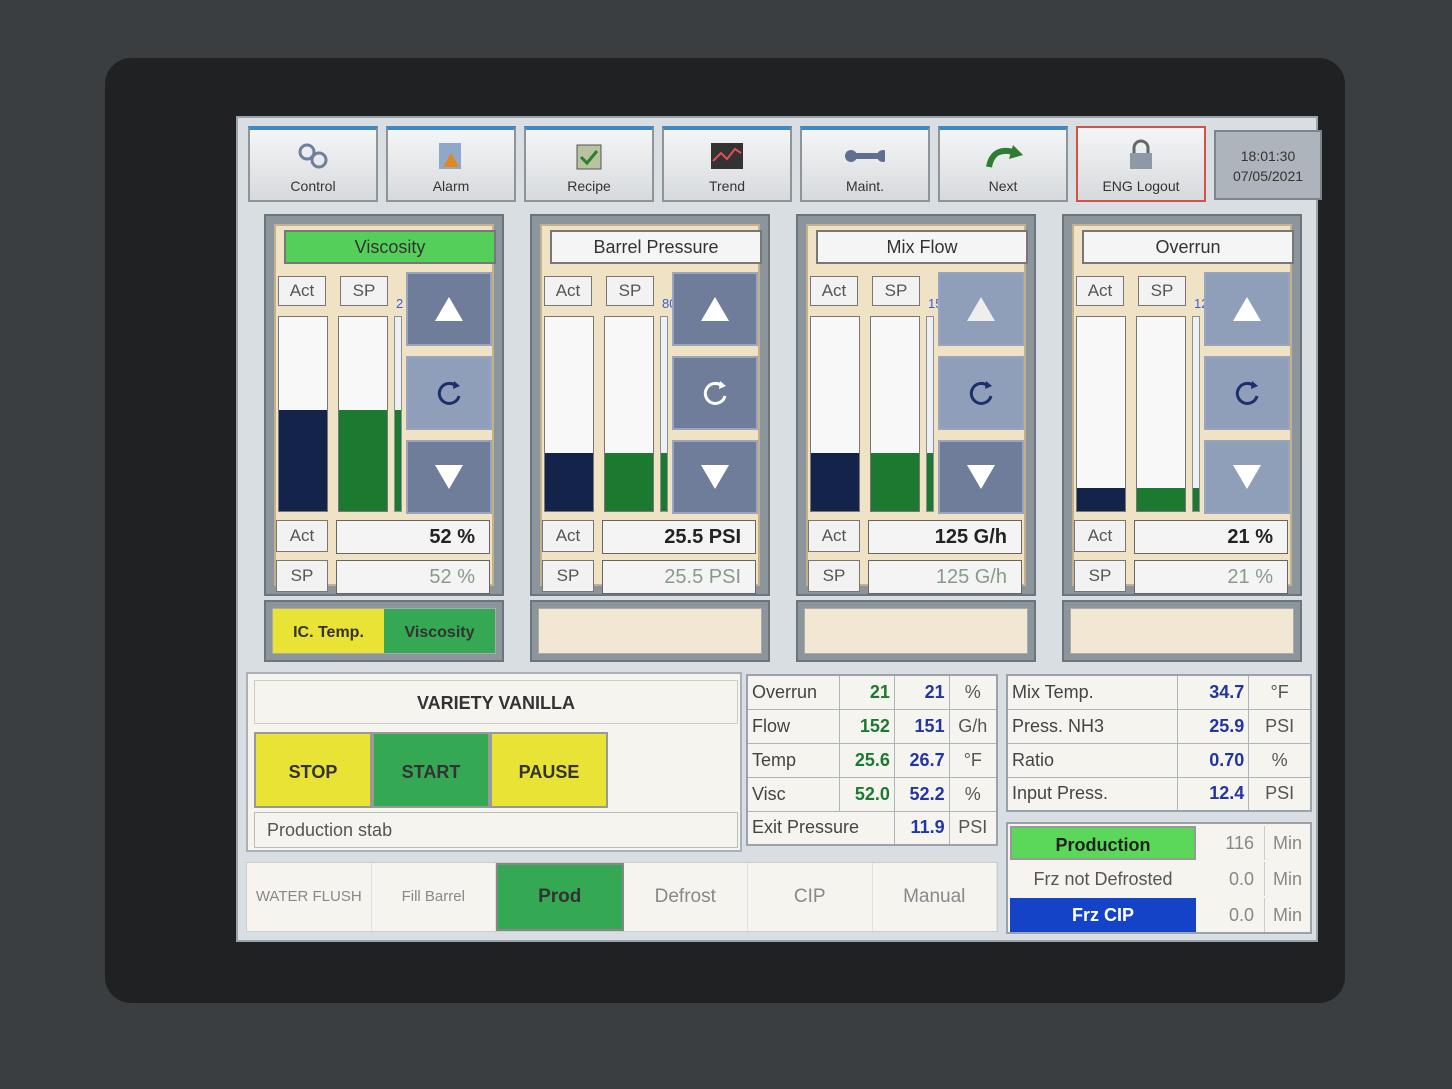 Image resolution: width=1452 pixels, height=1089 pixels. Describe the element at coordinates (589, 156) in the screenshot. I see `recipe-icon` at that location.